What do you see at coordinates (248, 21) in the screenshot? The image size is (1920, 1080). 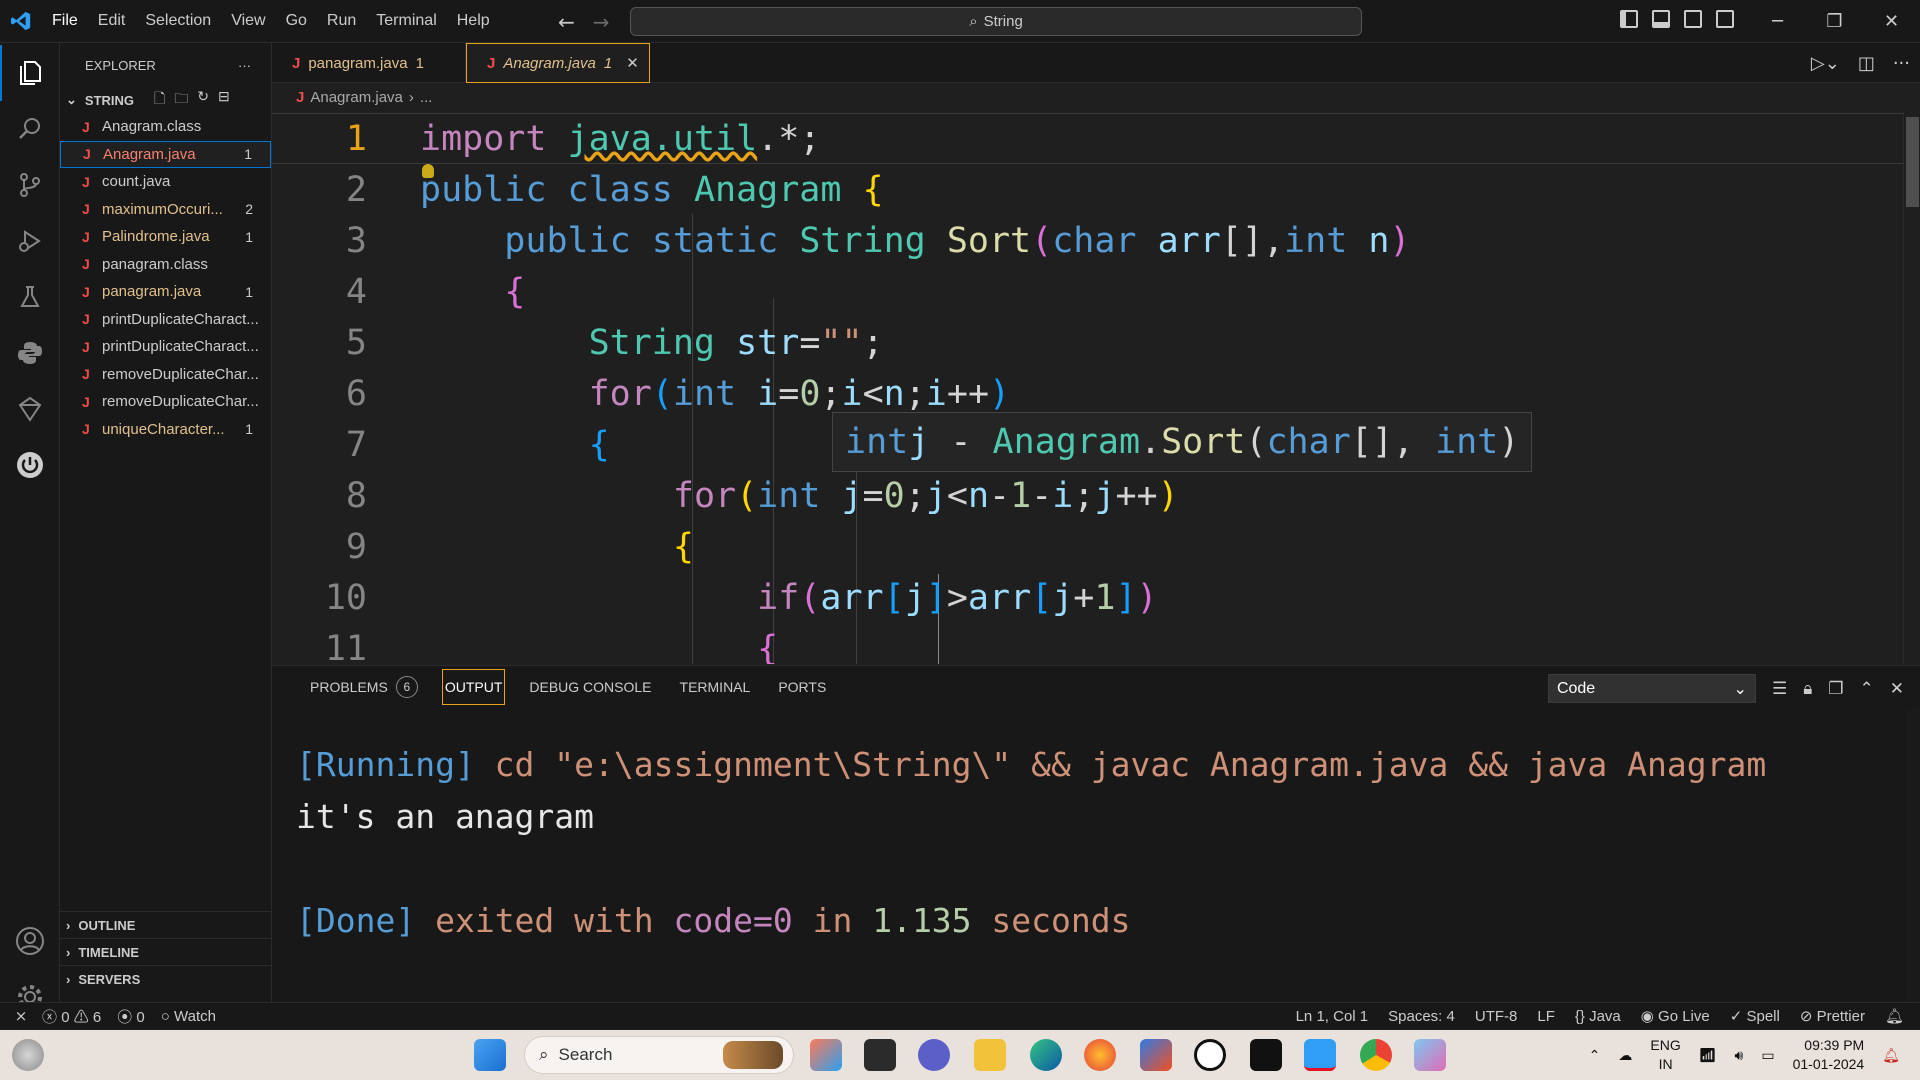 I see `menu-view: View` at bounding box center [248, 21].